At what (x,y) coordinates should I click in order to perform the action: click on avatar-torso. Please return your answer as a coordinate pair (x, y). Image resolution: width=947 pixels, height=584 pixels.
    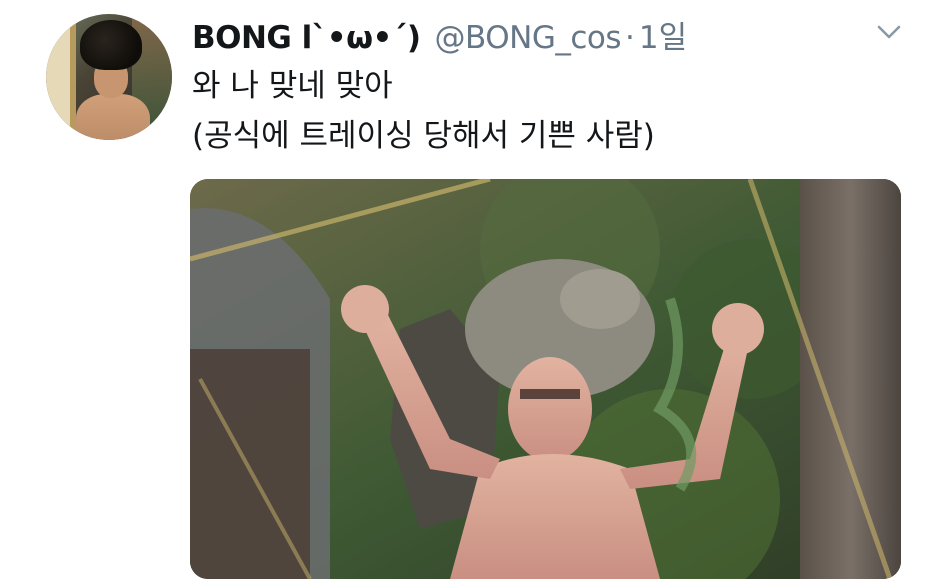
    Looking at the image, I should click on (113, 117).